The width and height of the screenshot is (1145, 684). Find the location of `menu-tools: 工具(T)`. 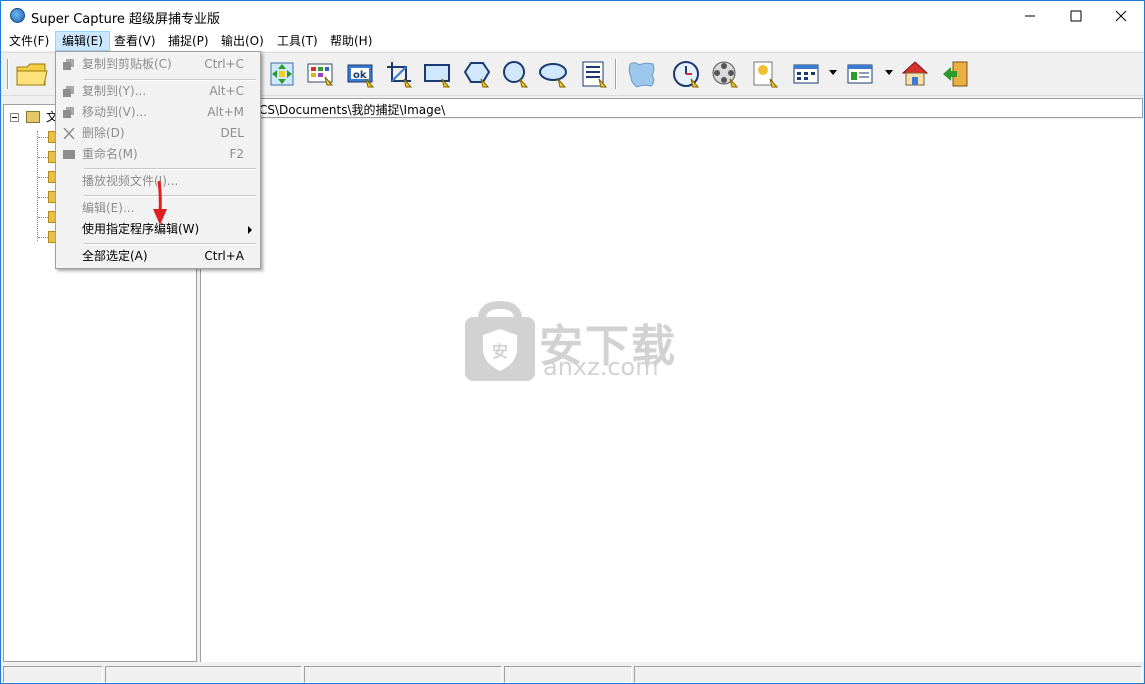

menu-tools: 工具(T) is located at coordinates (297, 41).